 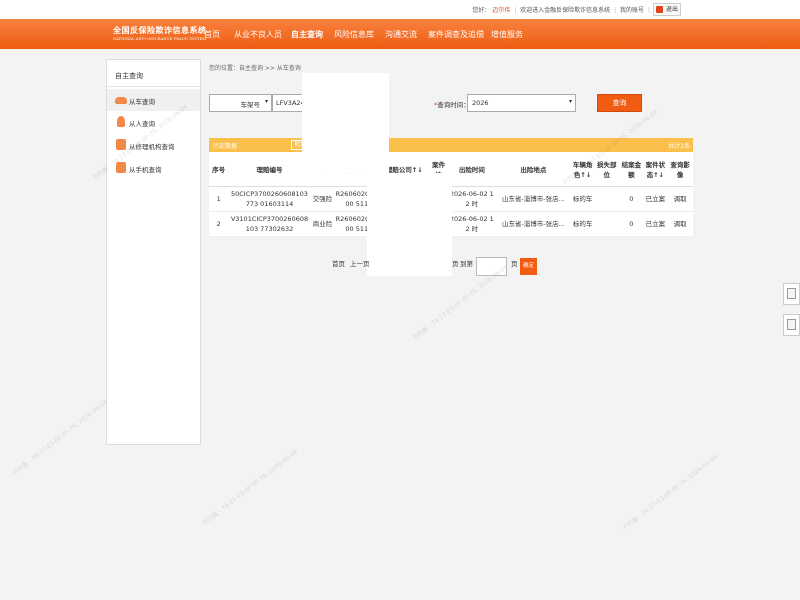 What do you see at coordinates (225, 146) in the screenshot?
I see `history-label: 历史数据` at bounding box center [225, 146].